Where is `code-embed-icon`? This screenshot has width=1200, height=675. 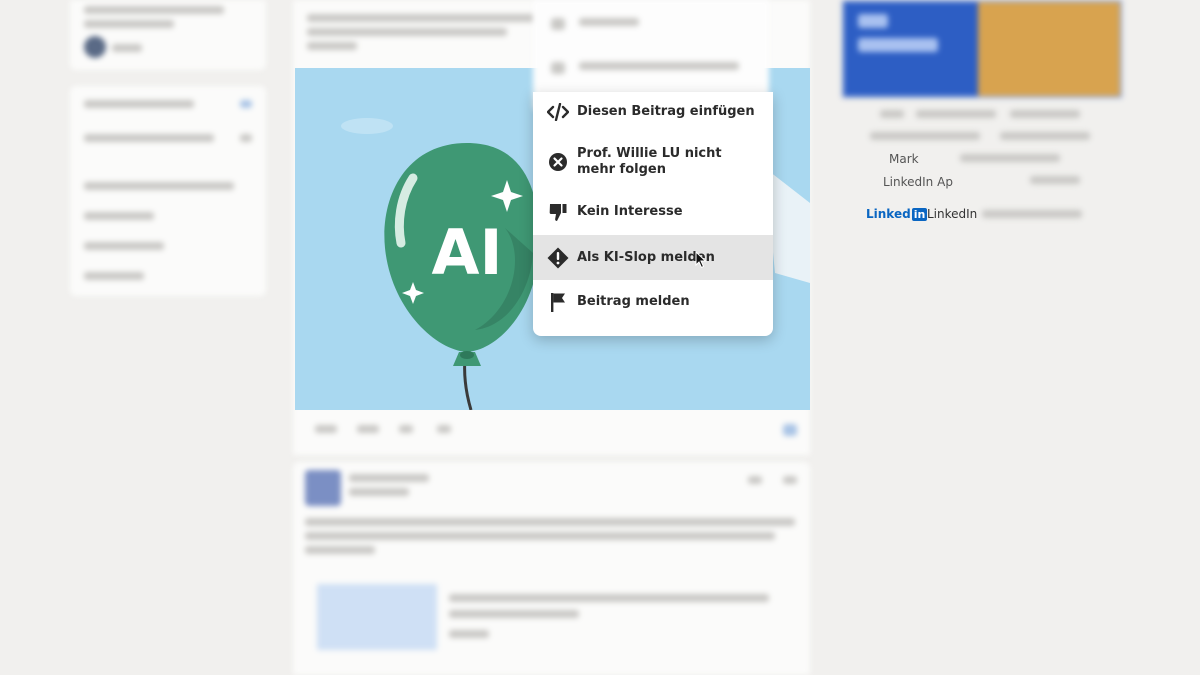 code-embed-icon is located at coordinates (558, 112).